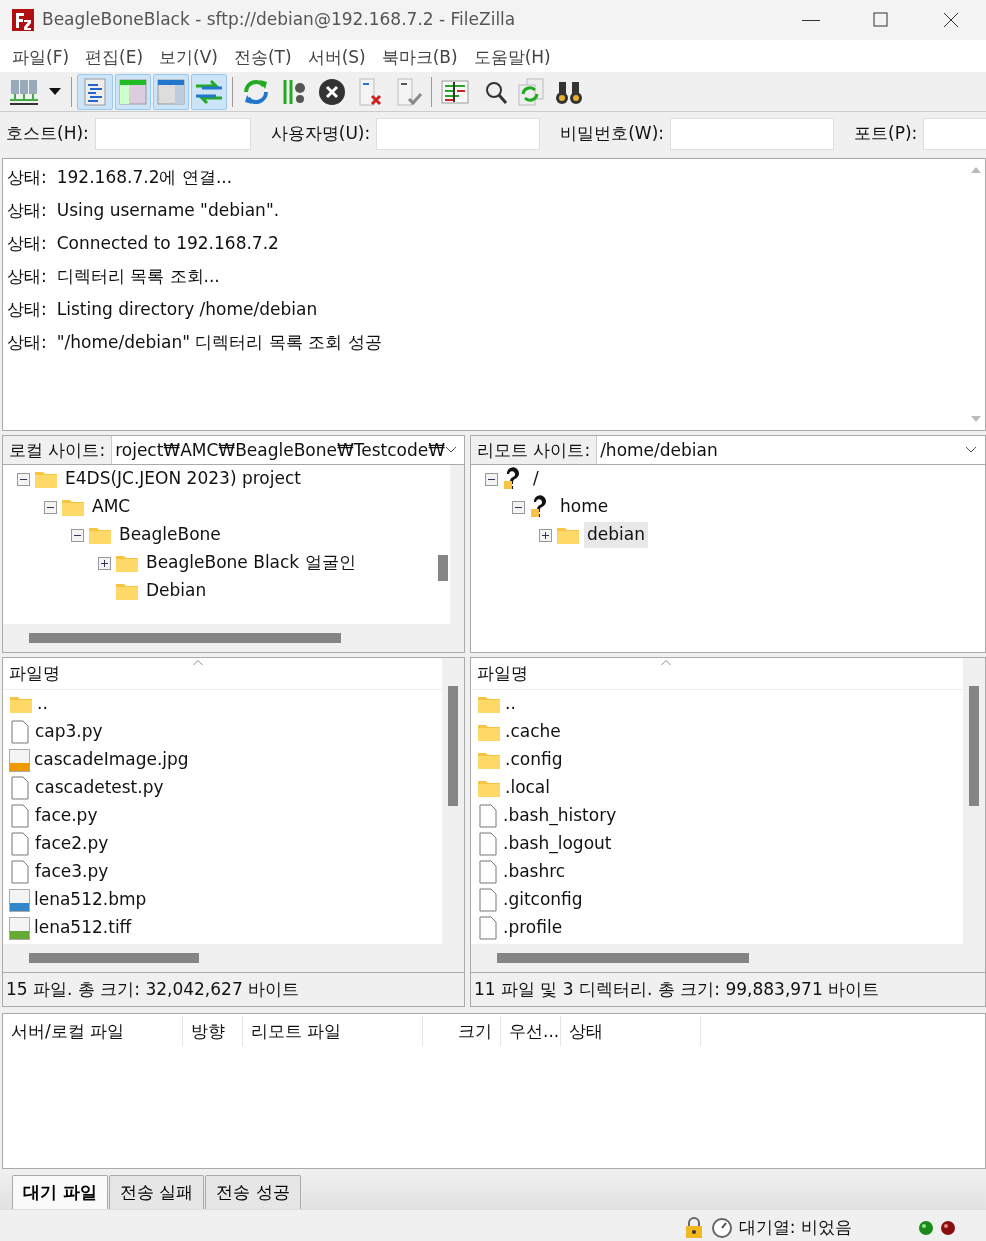 This screenshot has height=1241, width=986. What do you see at coordinates (721, 1227) in the screenshot?
I see `speedometer-icon` at bounding box center [721, 1227].